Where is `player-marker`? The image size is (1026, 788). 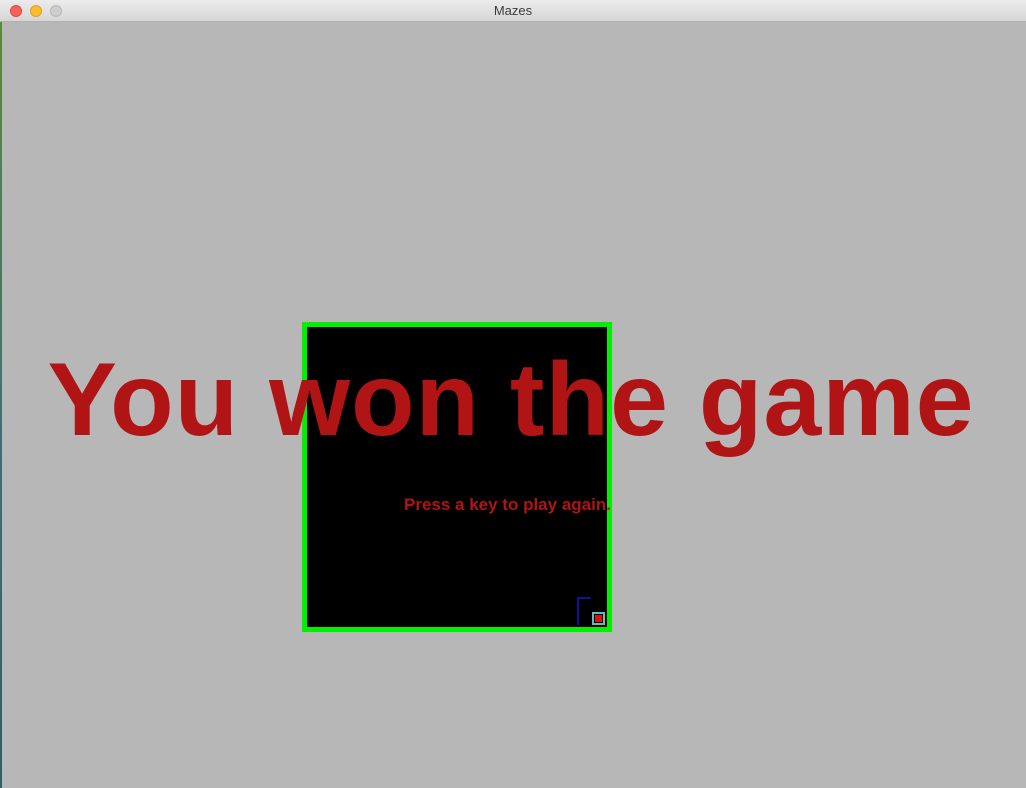 player-marker is located at coordinates (598, 618).